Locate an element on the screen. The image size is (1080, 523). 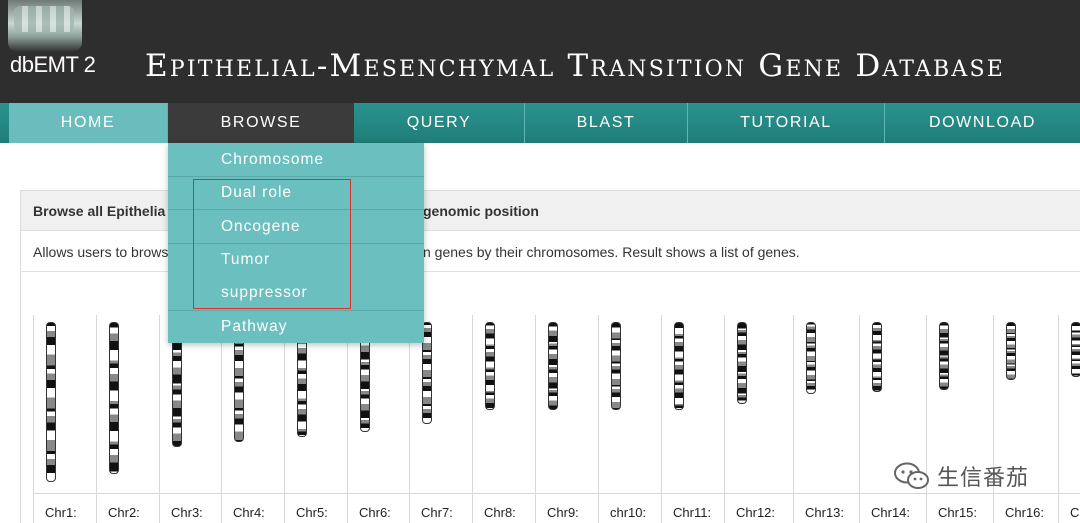
nav-browse: BROWSE is located at coordinates (261, 123).